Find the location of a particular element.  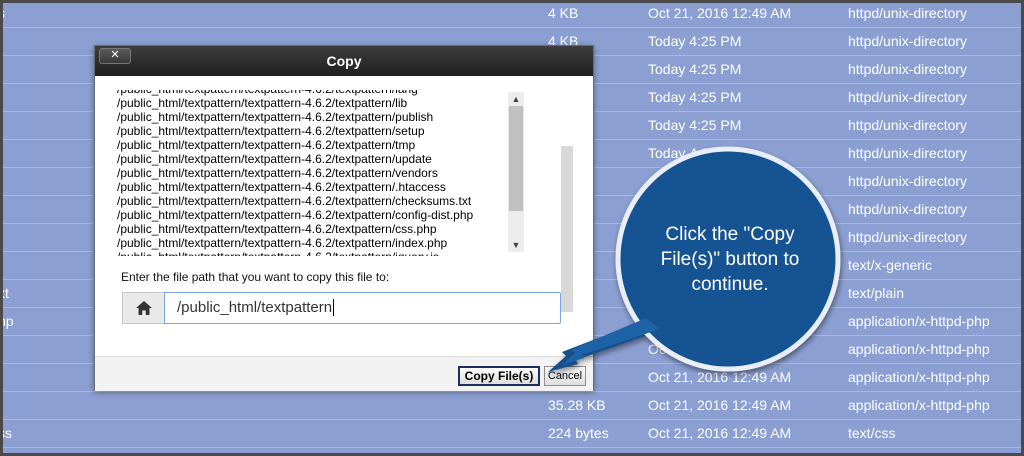

file-list-scrollbar: ▲ ▼ is located at coordinates (516, 172).